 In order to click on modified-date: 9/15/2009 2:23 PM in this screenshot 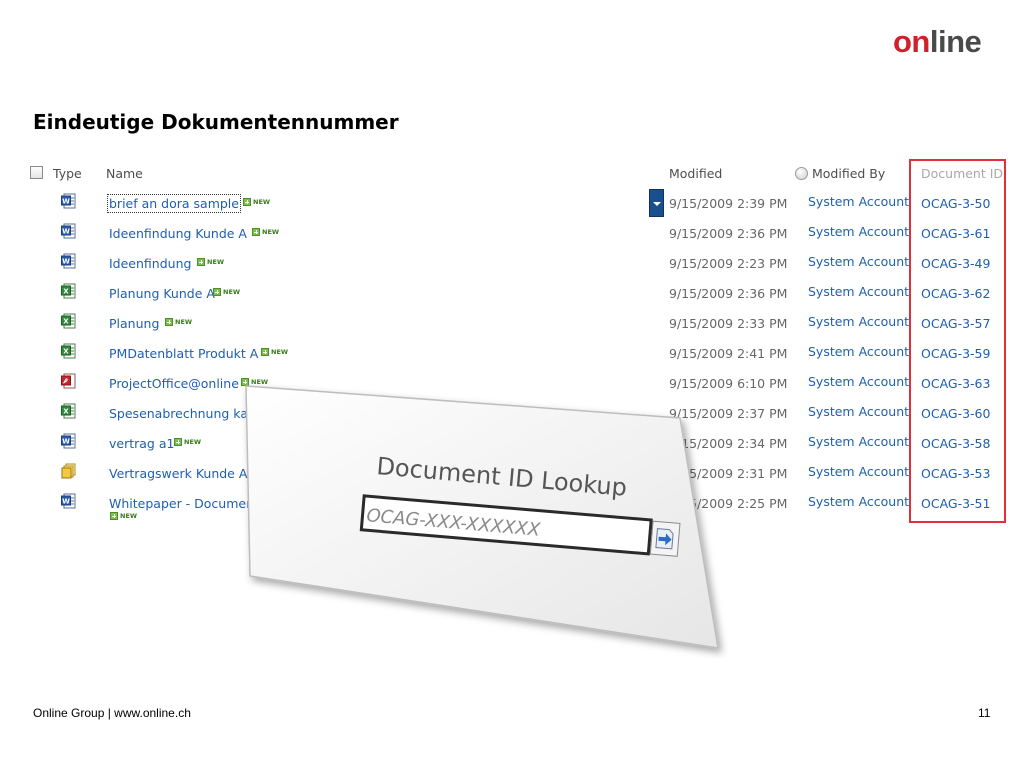, I will do `click(728, 263)`.